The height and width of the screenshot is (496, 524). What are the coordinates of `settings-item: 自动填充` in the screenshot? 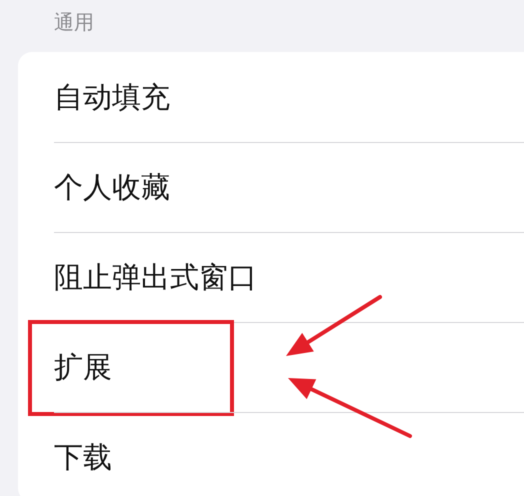 It's located at (112, 97).